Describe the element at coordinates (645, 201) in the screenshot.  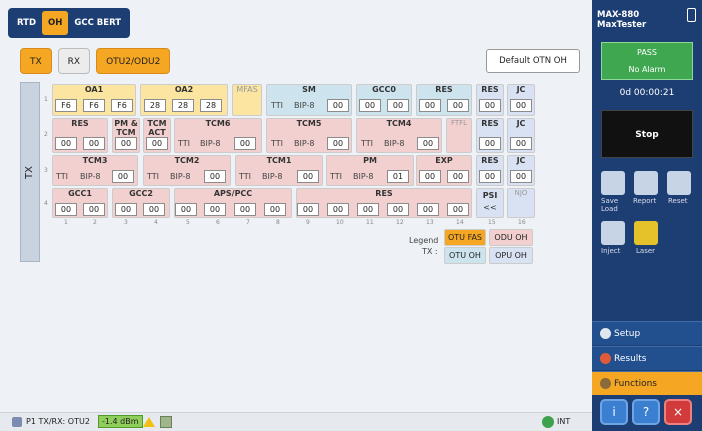
I see `report-label: Report` at that location.